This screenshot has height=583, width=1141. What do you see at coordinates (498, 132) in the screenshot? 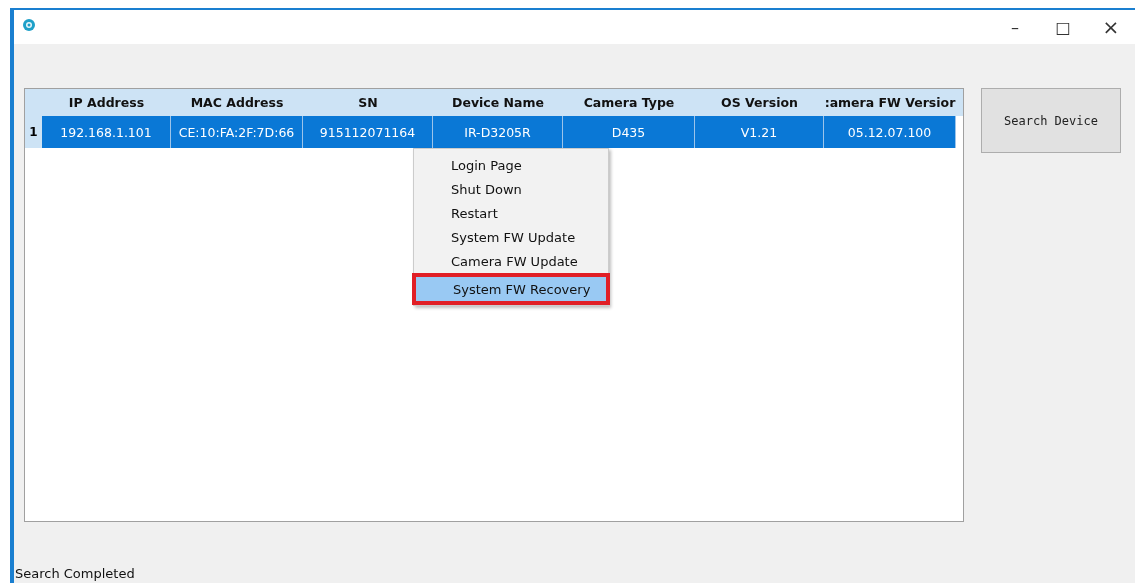
I see `table-cell: IR-D3205R` at bounding box center [498, 132].